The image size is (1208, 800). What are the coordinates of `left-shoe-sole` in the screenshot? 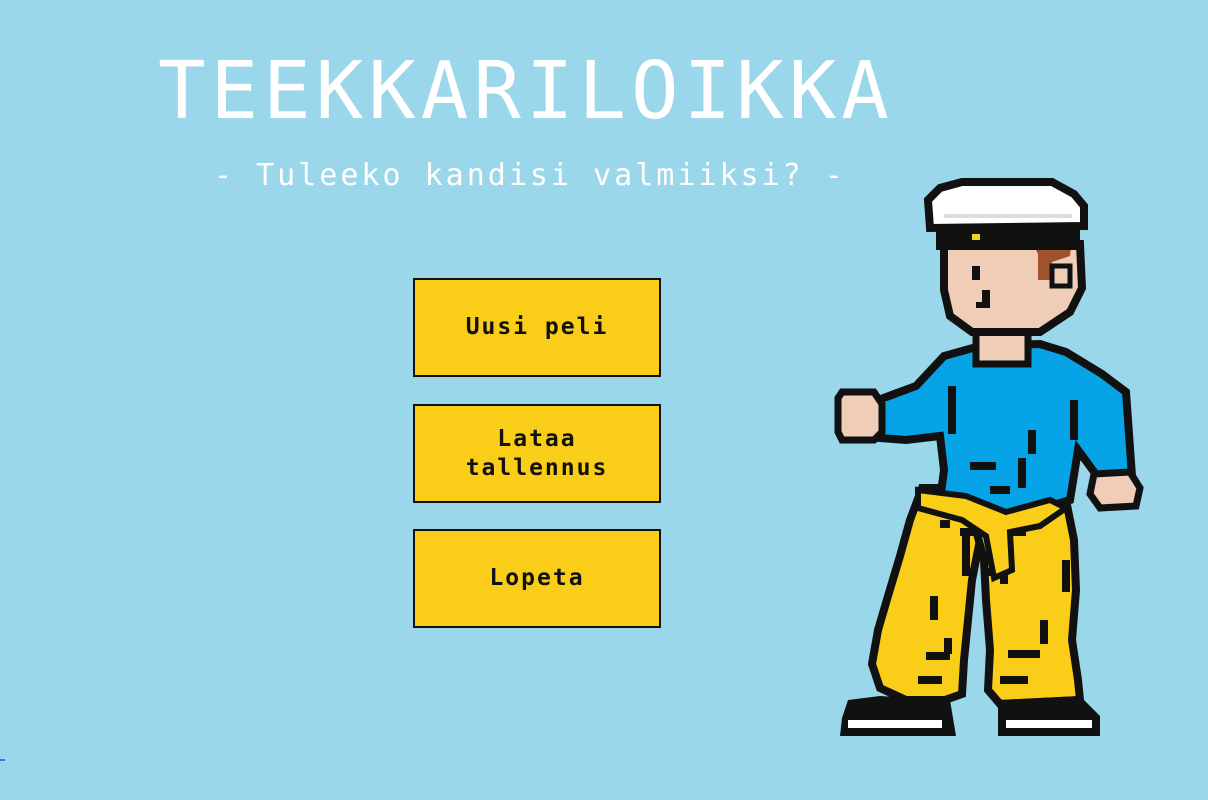 It's located at (895, 724).